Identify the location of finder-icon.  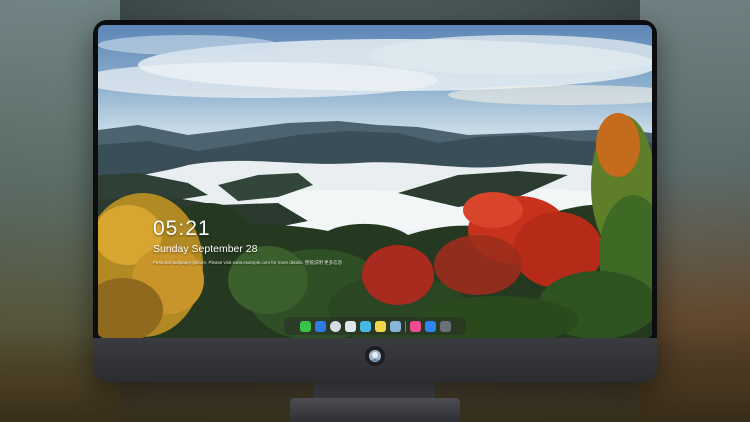
(320, 326).